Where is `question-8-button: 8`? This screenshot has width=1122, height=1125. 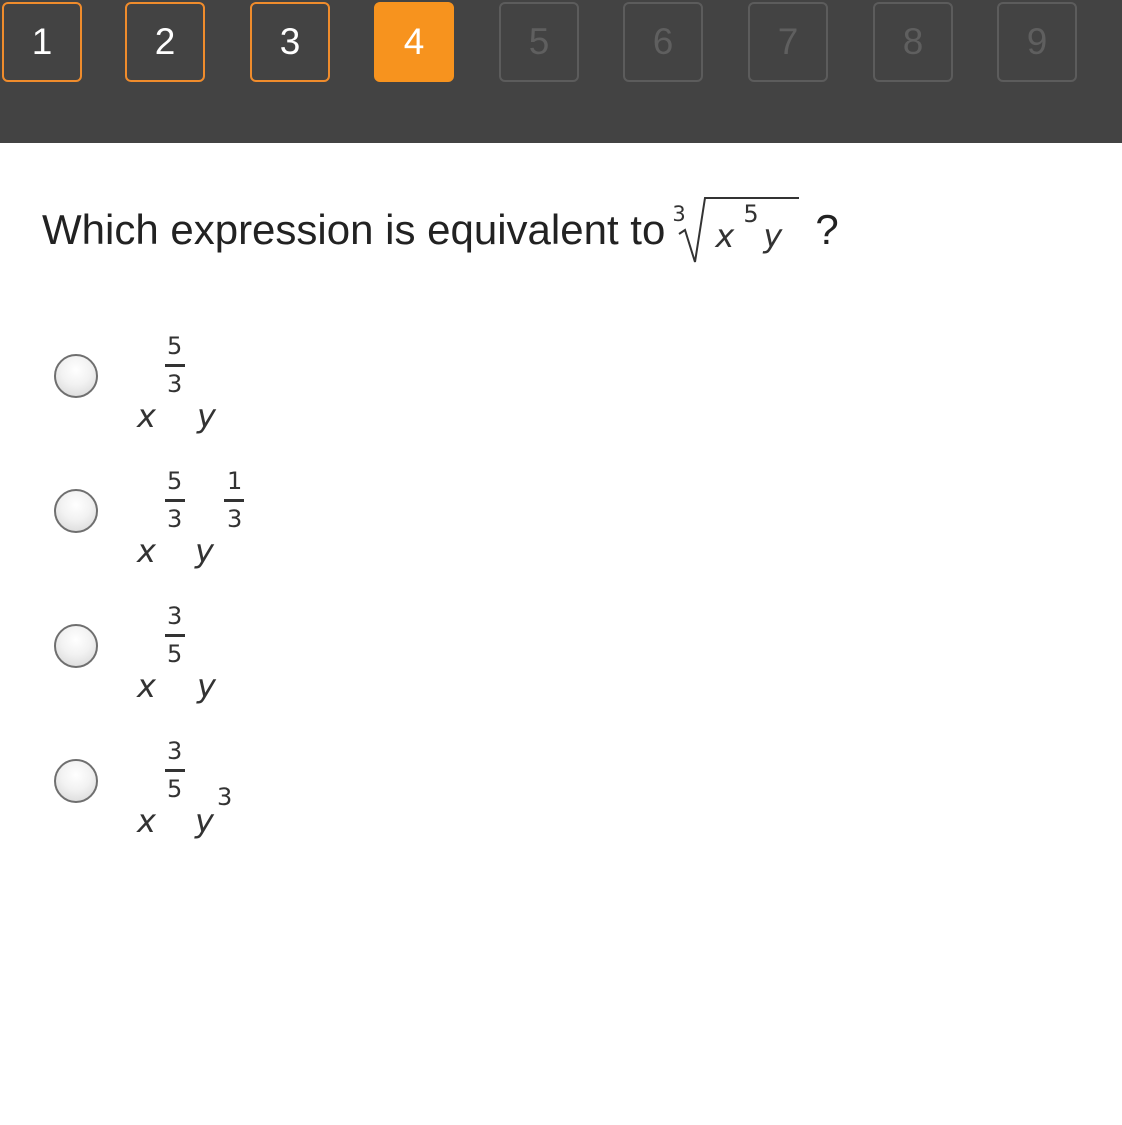 question-8-button: 8 is located at coordinates (913, 42).